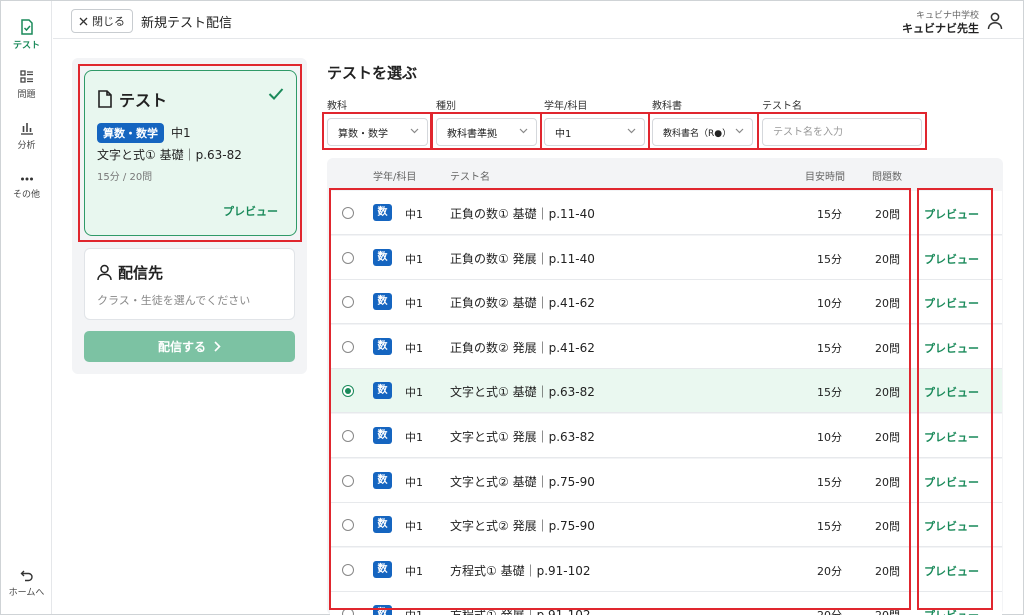  I want to click on nav-item-test: テスト, so click(26, 35).